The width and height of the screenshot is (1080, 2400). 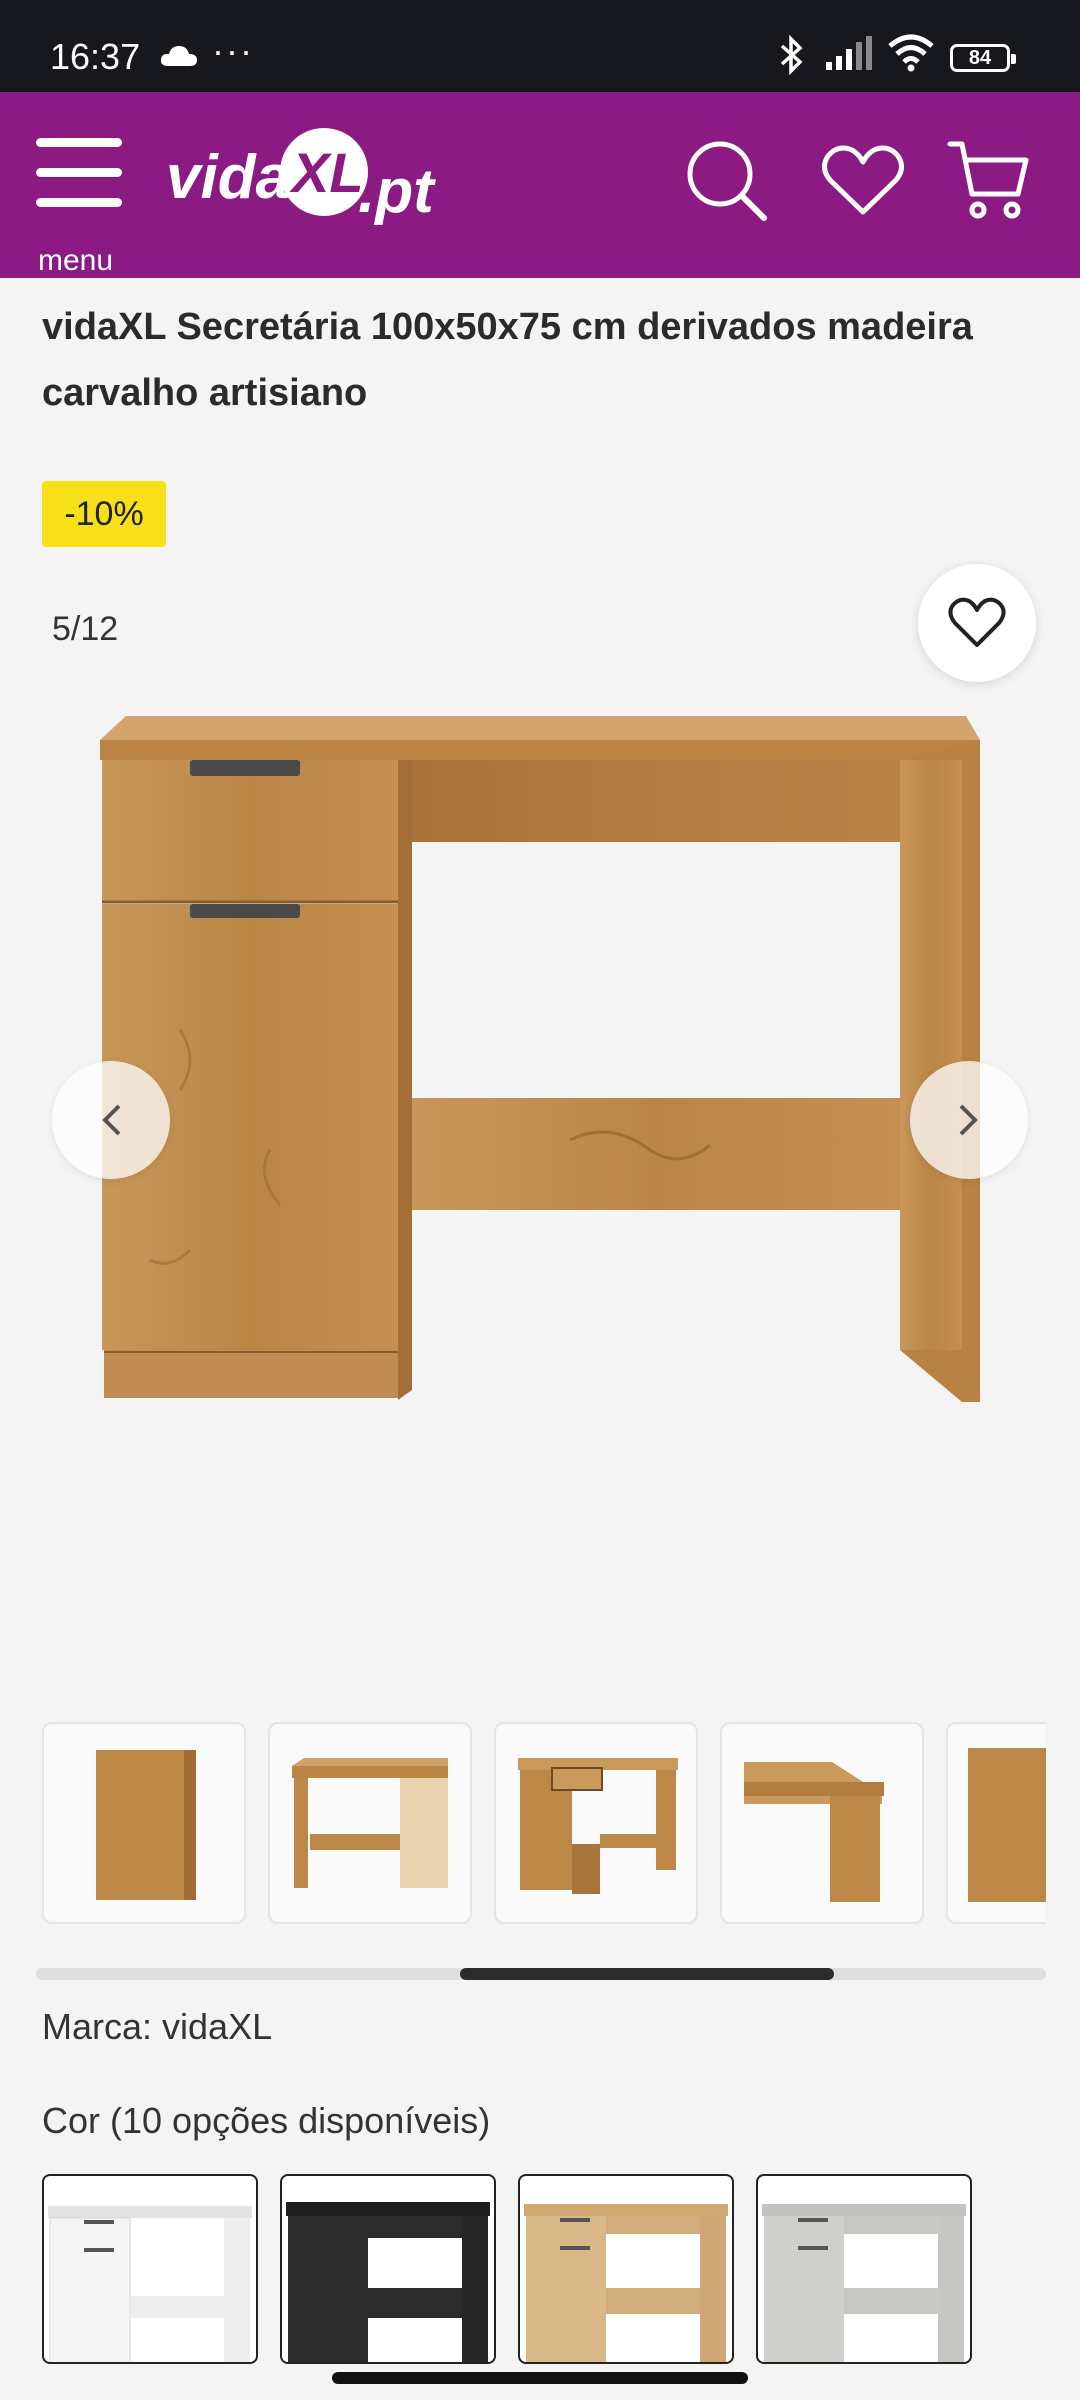 I want to click on color-swatches, so click(x=542, y=2269).